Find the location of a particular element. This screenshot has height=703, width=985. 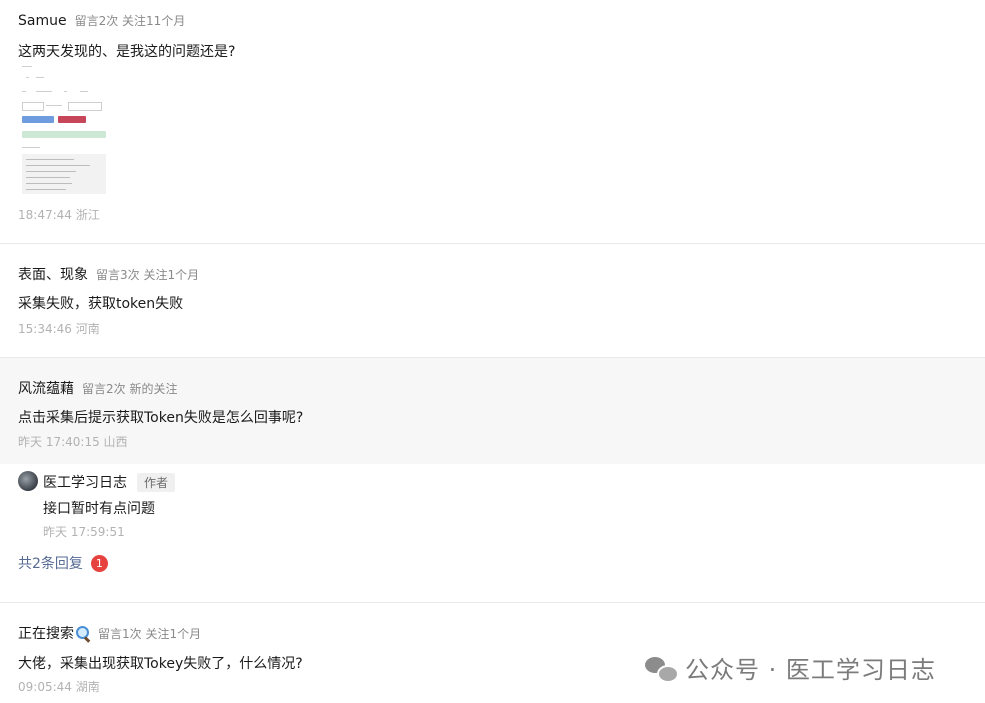

comment-time: 18:47:44 浙江 is located at coordinates (59, 215).